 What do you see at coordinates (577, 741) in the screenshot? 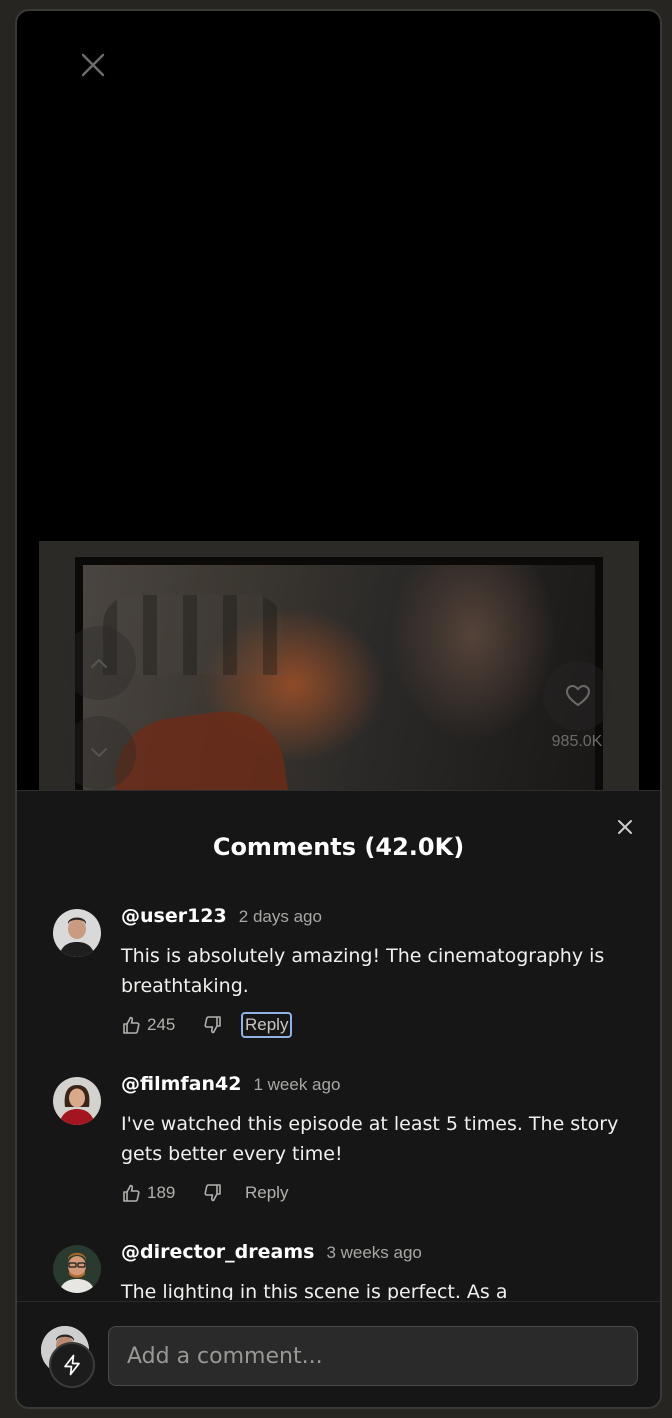
I see `like-count: 985.0K` at bounding box center [577, 741].